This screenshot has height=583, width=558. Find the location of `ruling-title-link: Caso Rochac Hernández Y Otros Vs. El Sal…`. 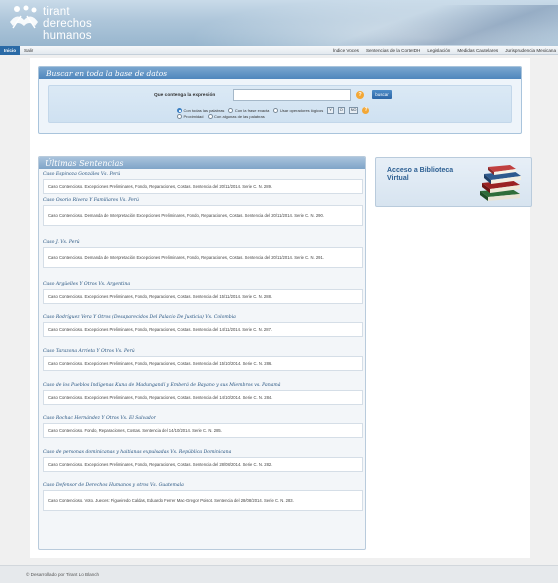

ruling-title-link: Caso Rochac Hernández Y Otros Vs. El Sal… is located at coordinates (203, 419).